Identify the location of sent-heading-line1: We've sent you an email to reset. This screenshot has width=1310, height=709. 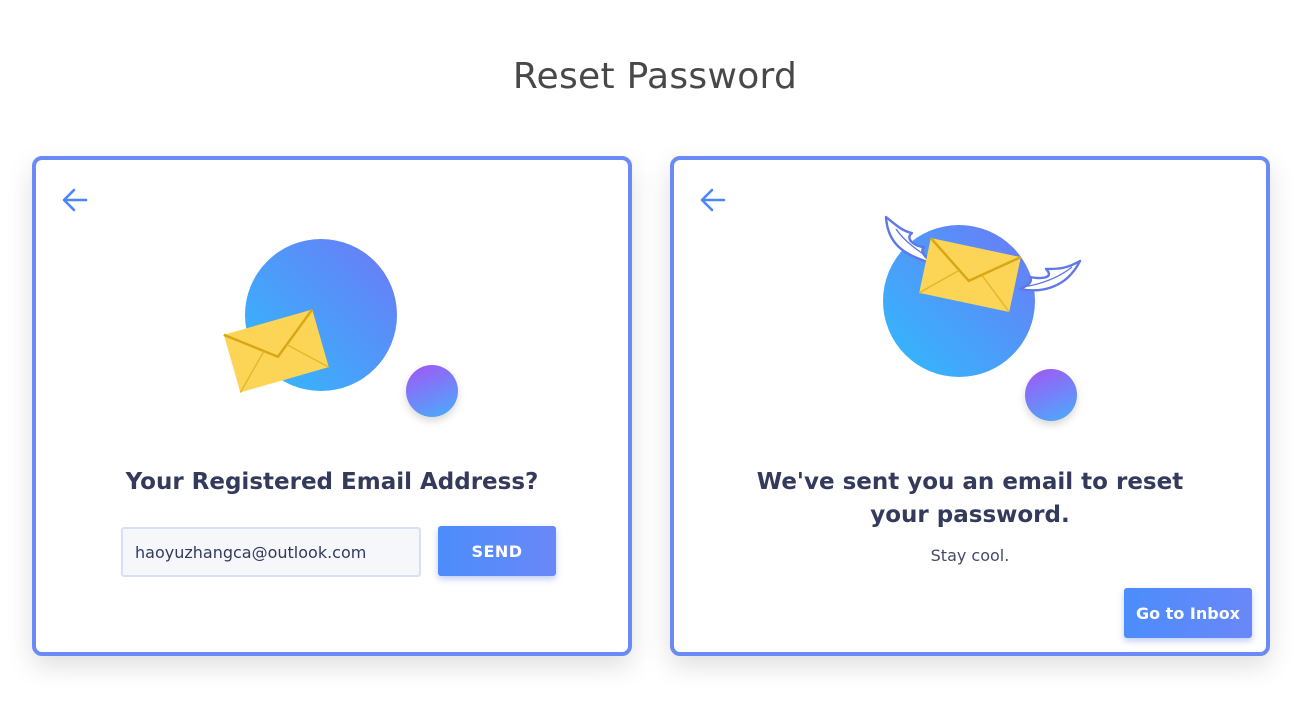
(970, 482).